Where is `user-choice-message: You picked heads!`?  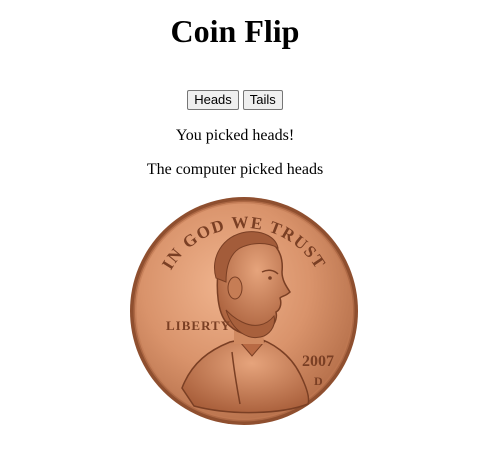
user-choice-message: You picked heads! is located at coordinates (235, 135).